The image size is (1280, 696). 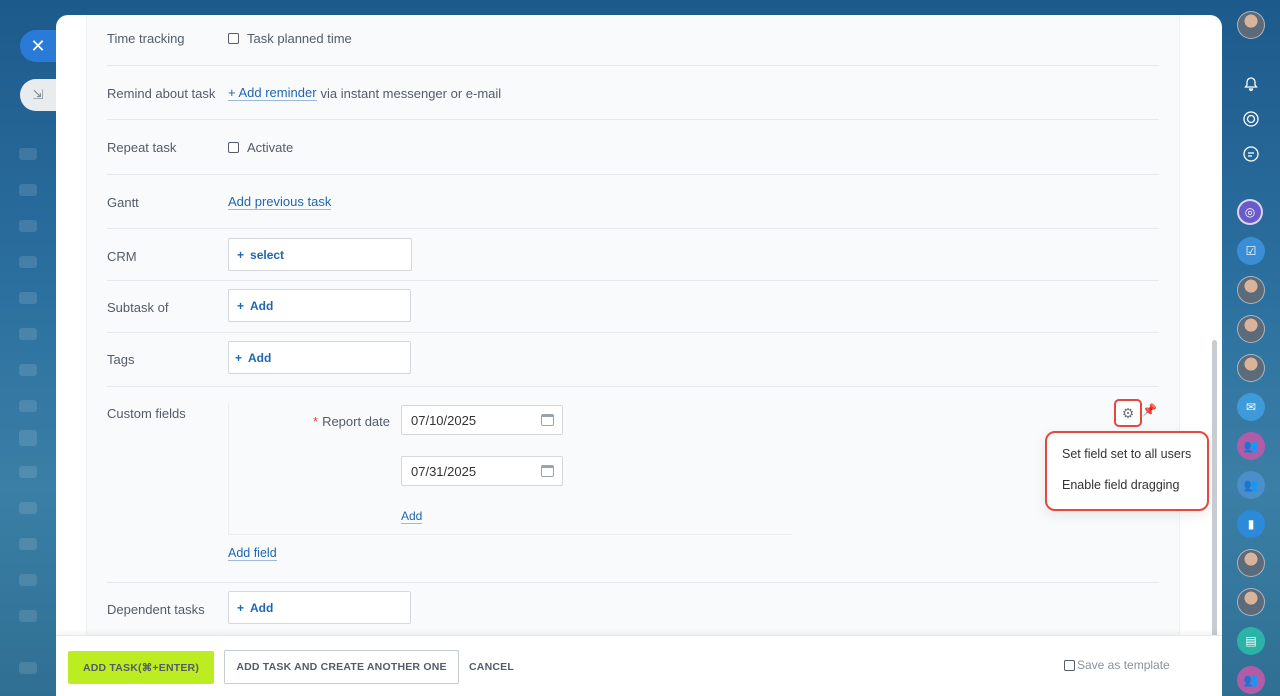 What do you see at coordinates (1251, 348) in the screenshot?
I see `right-sidebar: ◎ ☑ ✉ 👥 👥 ▮ ▤ 👥` at bounding box center [1251, 348].